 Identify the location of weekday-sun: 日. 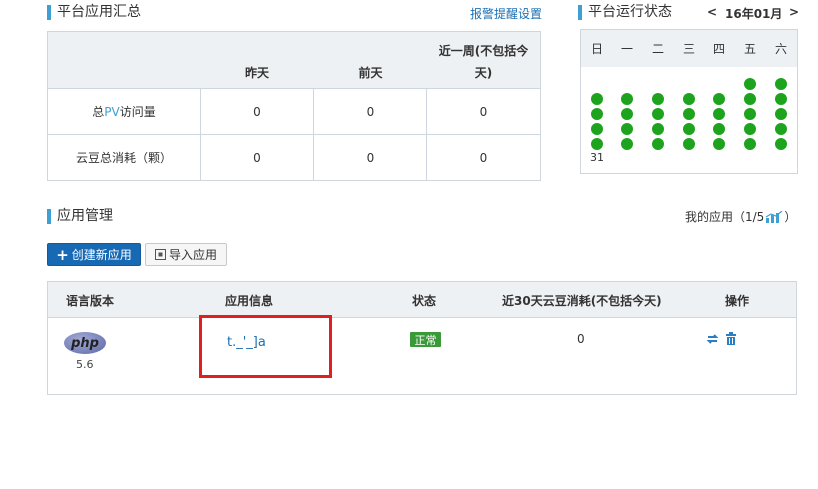
(596, 49).